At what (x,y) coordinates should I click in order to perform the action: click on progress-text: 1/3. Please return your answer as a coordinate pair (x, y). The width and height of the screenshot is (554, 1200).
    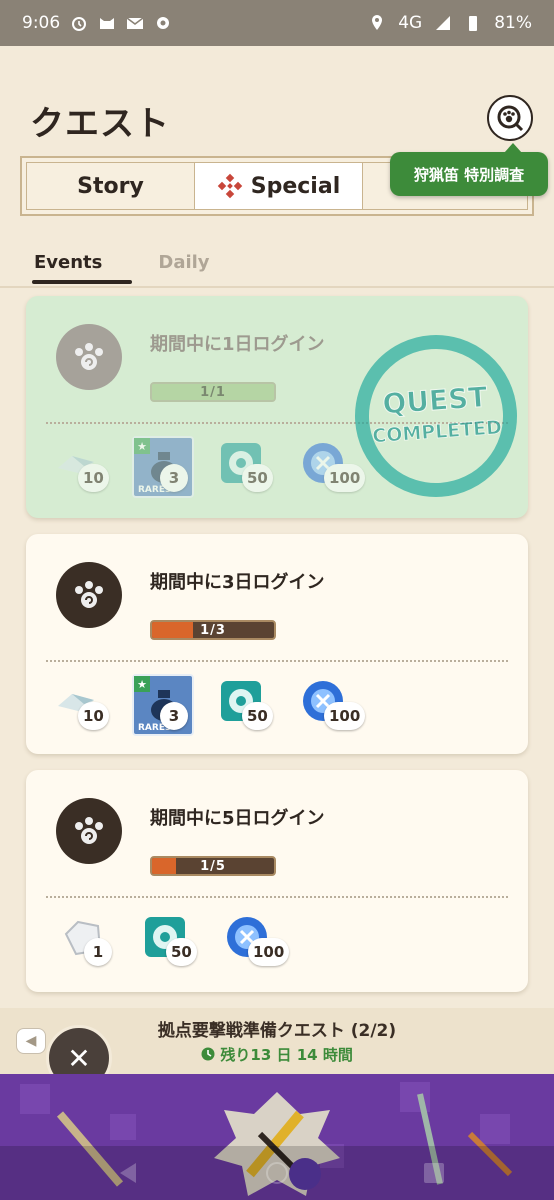
    Looking at the image, I should click on (213, 630).